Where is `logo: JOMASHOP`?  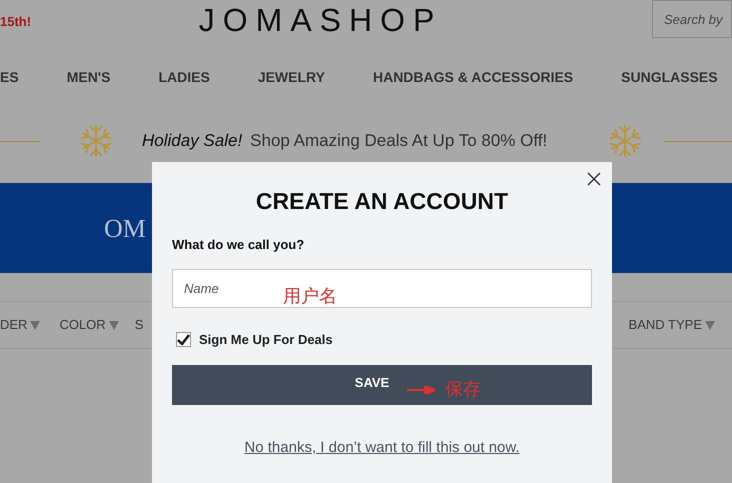
logo: JOMASHOP is located at coordinates (321, 20).